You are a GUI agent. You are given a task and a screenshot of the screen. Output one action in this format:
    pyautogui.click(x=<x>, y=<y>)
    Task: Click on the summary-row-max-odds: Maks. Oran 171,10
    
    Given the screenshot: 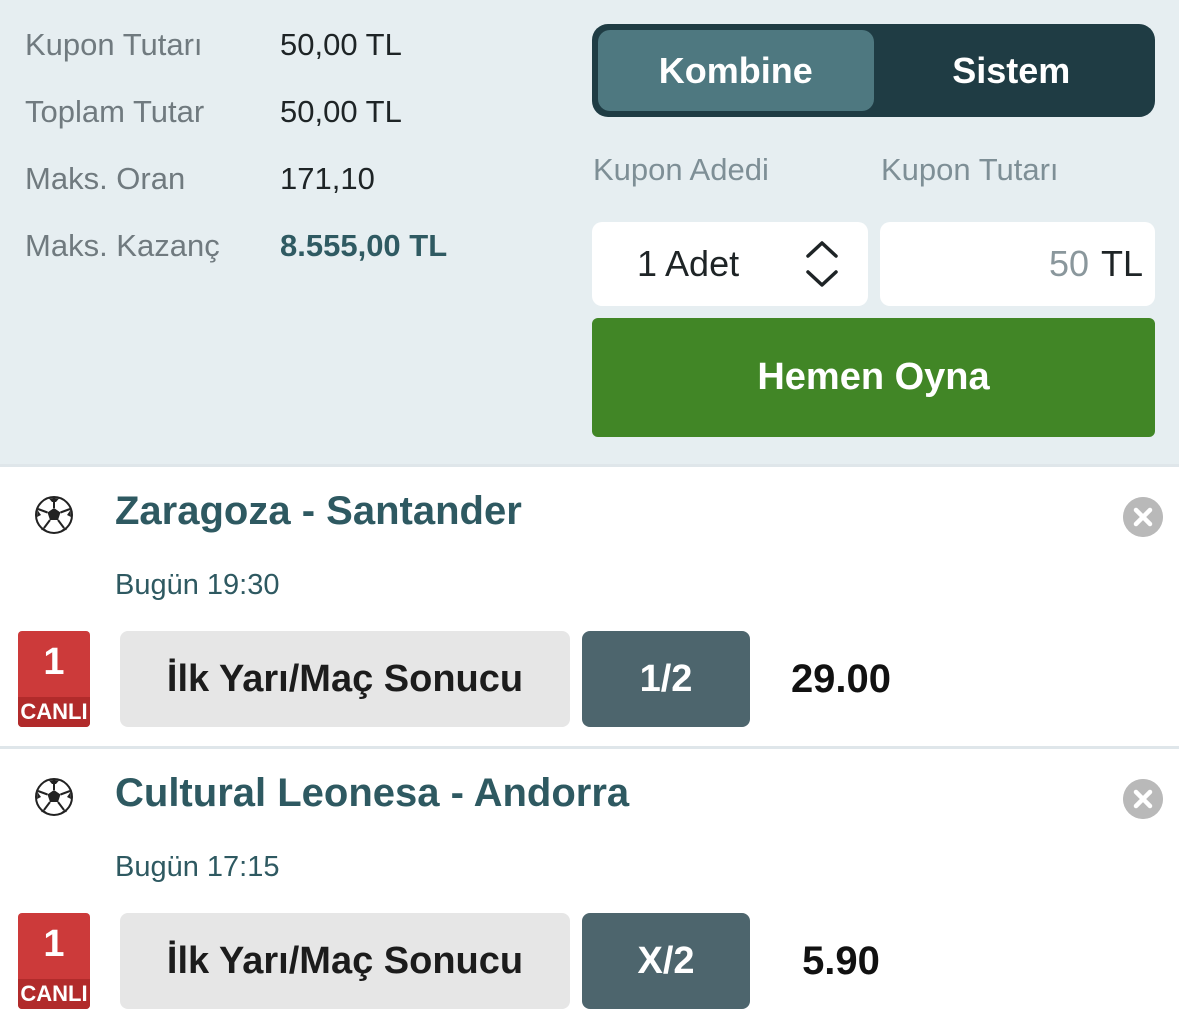 What is the action you would take?
    pyautogui.click(x=200, y=179)
    